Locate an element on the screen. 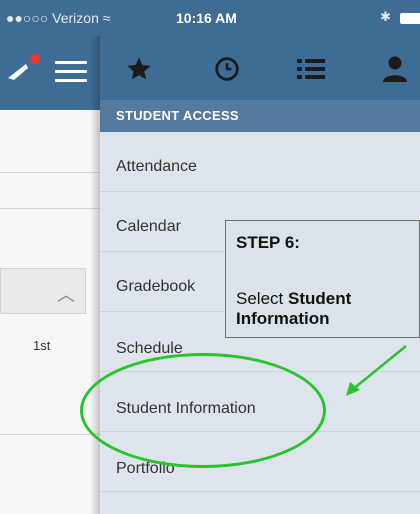 Image resolution: width=420 pixels, height=514 pixels. menu-item-label: Calendar is located at coordinates (148, 226).